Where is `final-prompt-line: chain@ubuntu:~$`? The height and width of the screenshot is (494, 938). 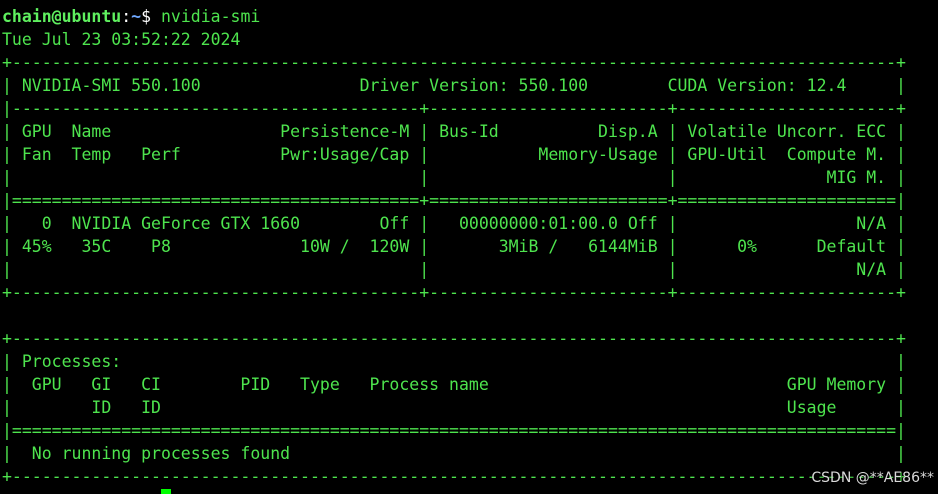 final-prompt-line: chain@ubuntu:~$ is located at coordinates (86, 489).